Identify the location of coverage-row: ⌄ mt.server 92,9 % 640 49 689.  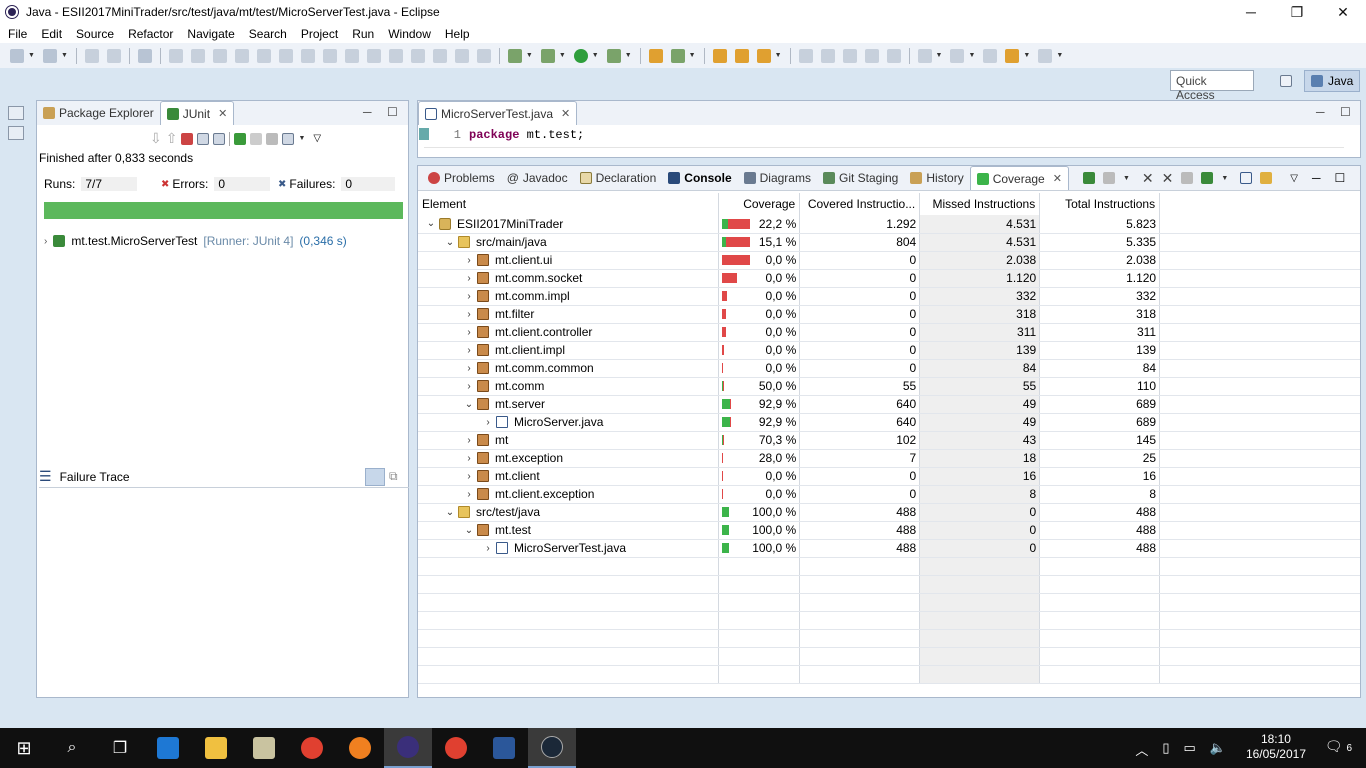
(889, 404).